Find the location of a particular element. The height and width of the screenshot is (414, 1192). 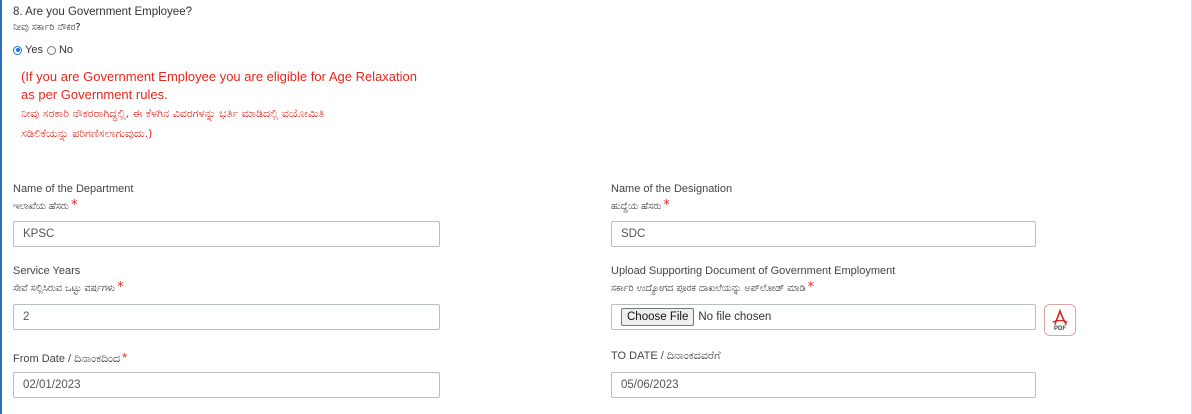

designation-label-kn: ಹುದ್ದೆಯ ಹೆಸರು is located at coordinates (636, 206).